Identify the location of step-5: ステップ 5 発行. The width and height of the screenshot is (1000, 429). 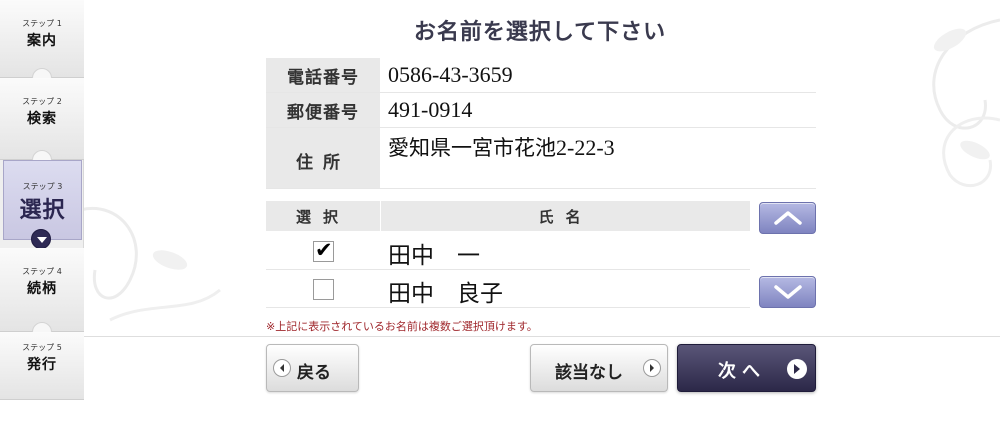
(42, 366).